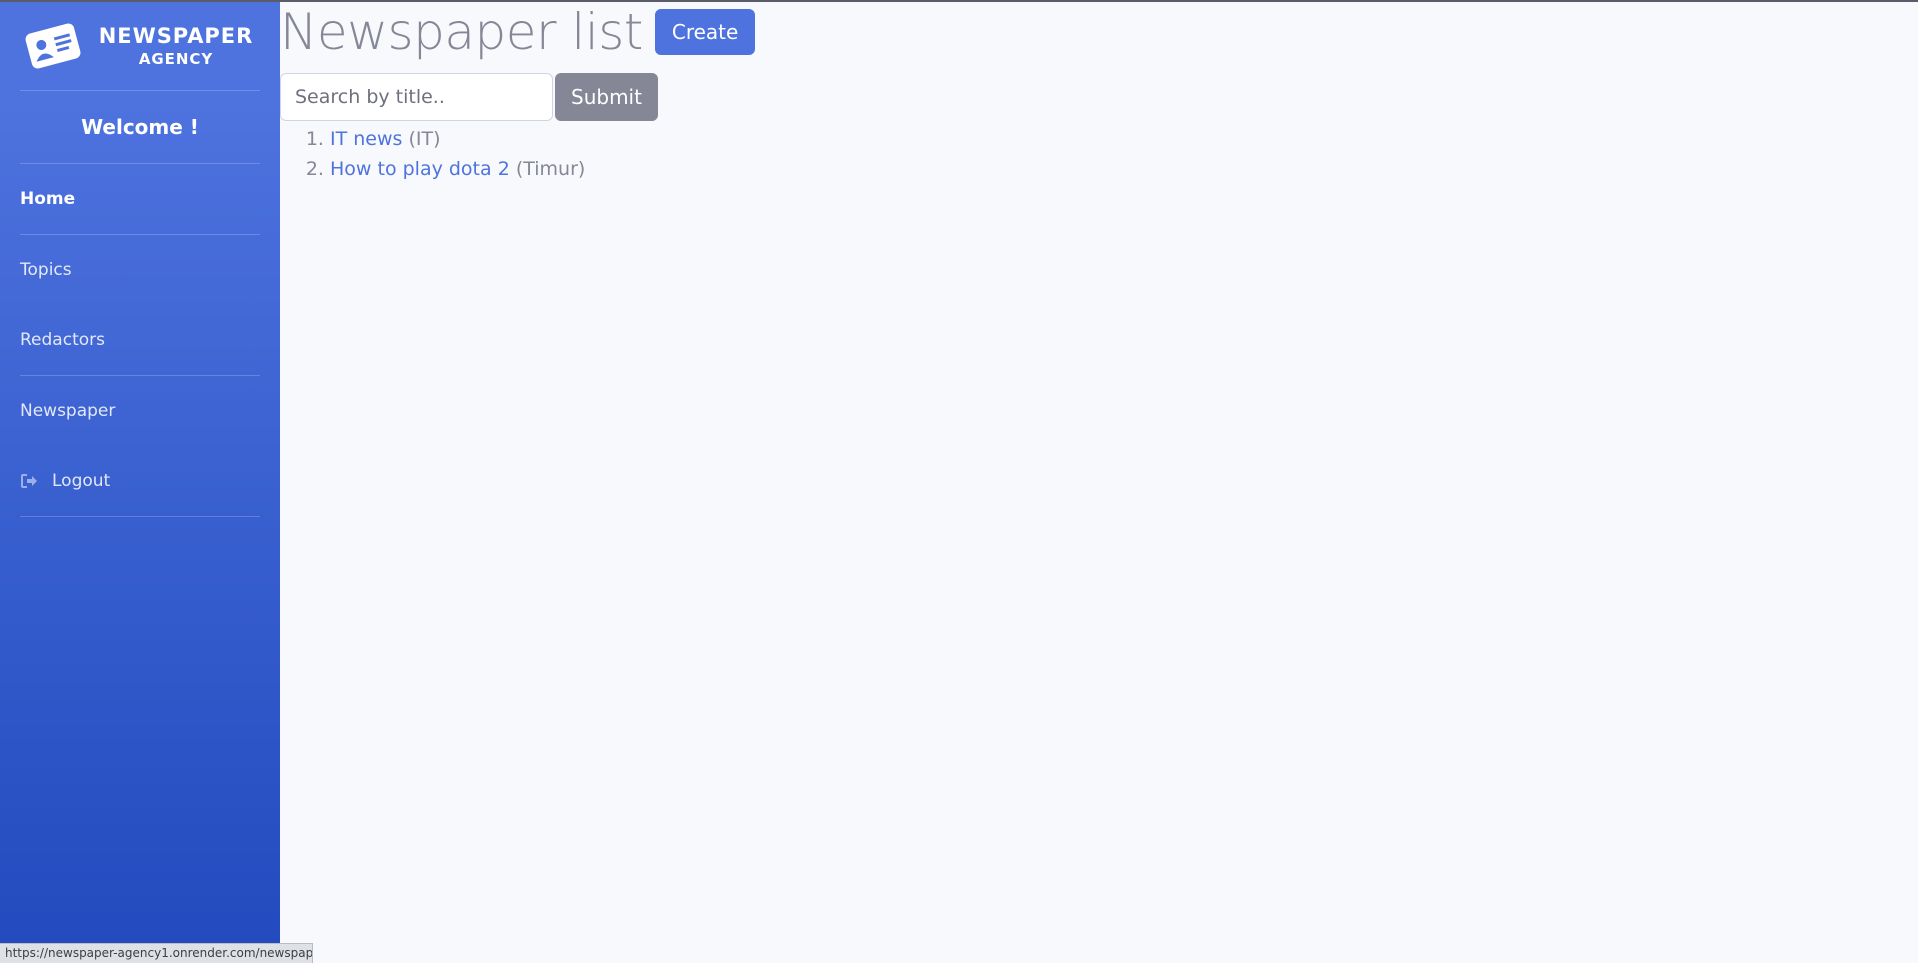 Image resolution: width=1918 pixels, height=963 pixels. I want to click on sidebar-item-label: Redactors, so click(62, 340).